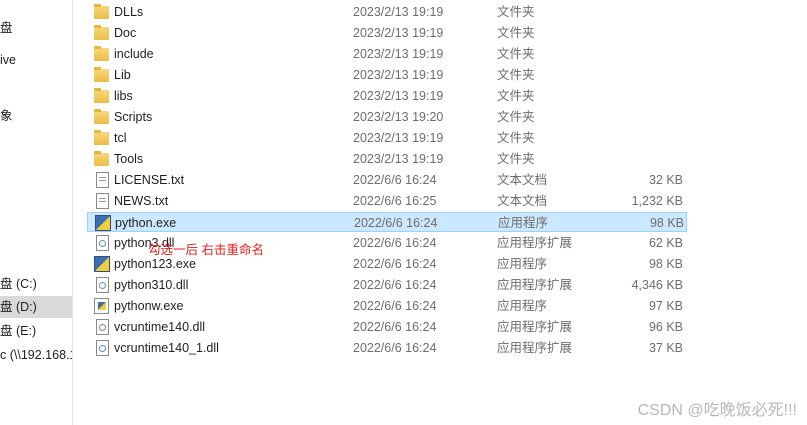  I want to click on nav-item-onedrive: ive, so click(8, 60).